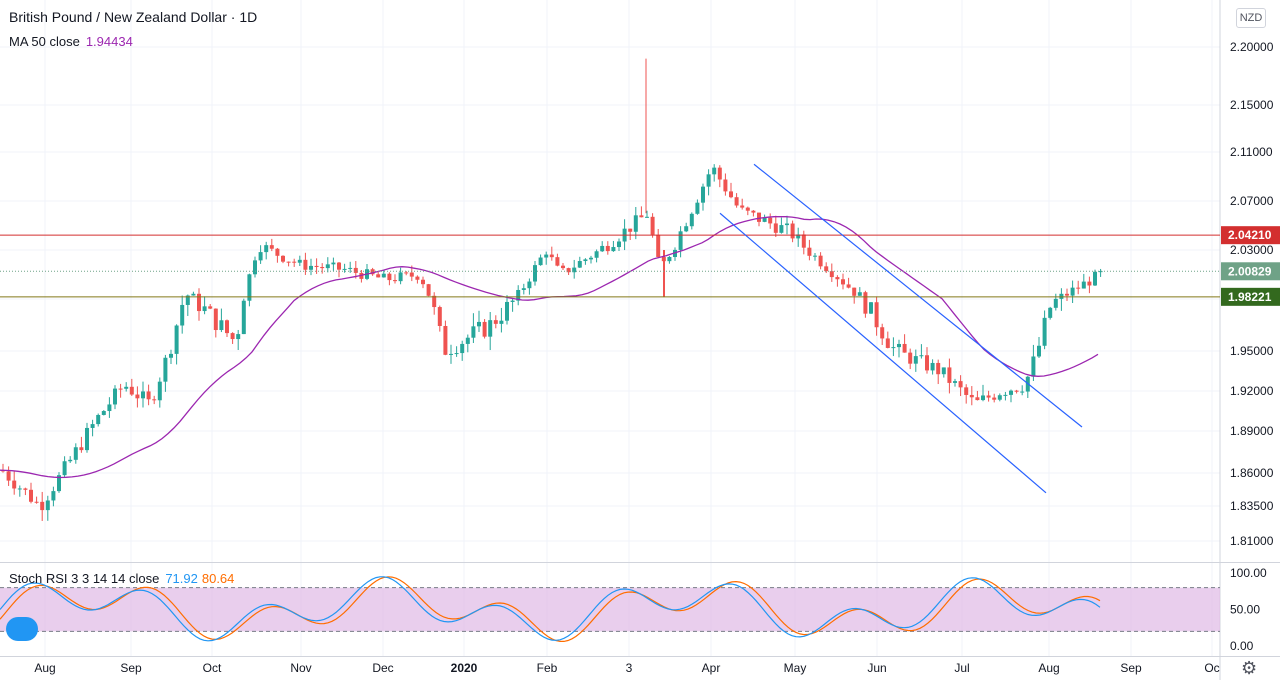  Describe the element at coordinates (382, 668) in the screenshot. I see `time-tick-label: Dec` at that location.